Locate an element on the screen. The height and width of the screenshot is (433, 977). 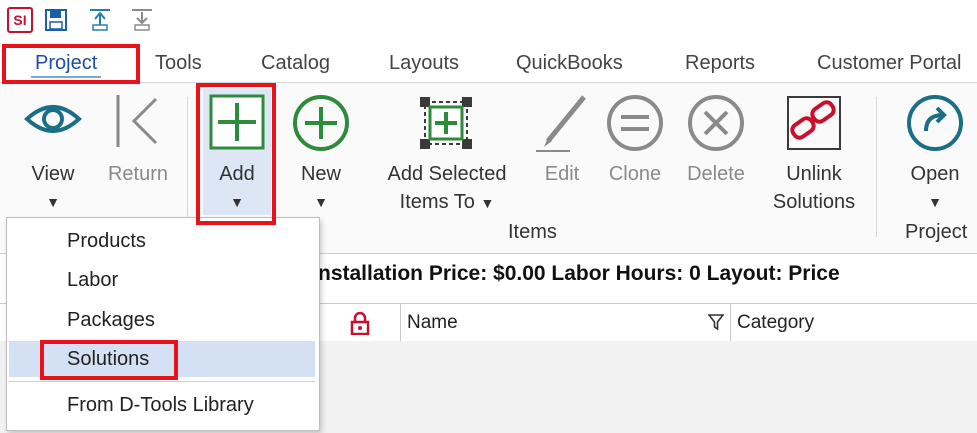
delete-button: Delete is located at coordinates (716, 144).